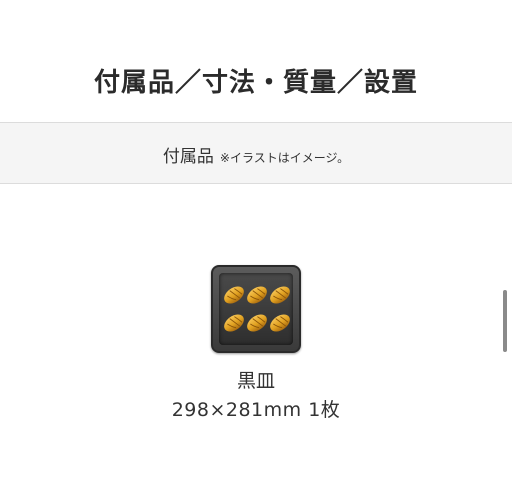  I want to click on tray-surface, so click(256, 309).